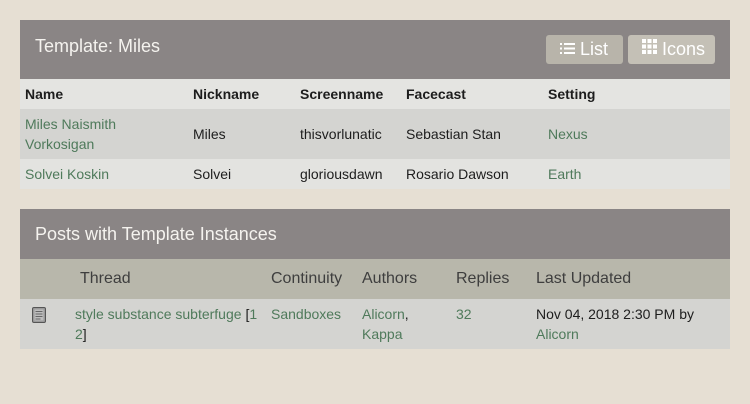 The image size is (750, 404). I want to click on thread-cell: style substance subterfuge [1 2], so click(168, 324).